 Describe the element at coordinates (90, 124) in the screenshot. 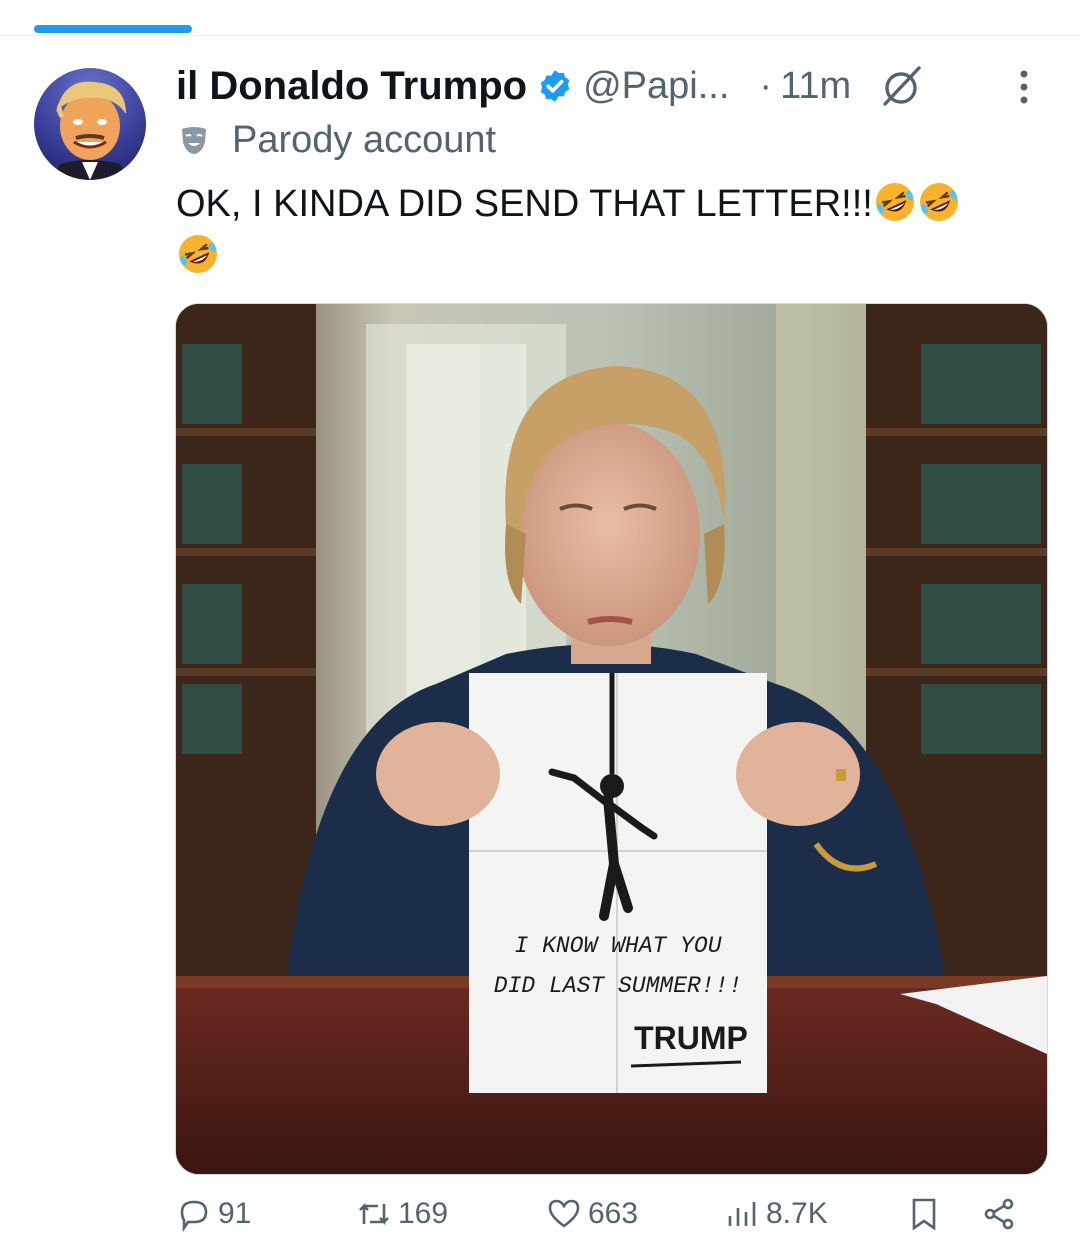

I see `avatar` at that location.